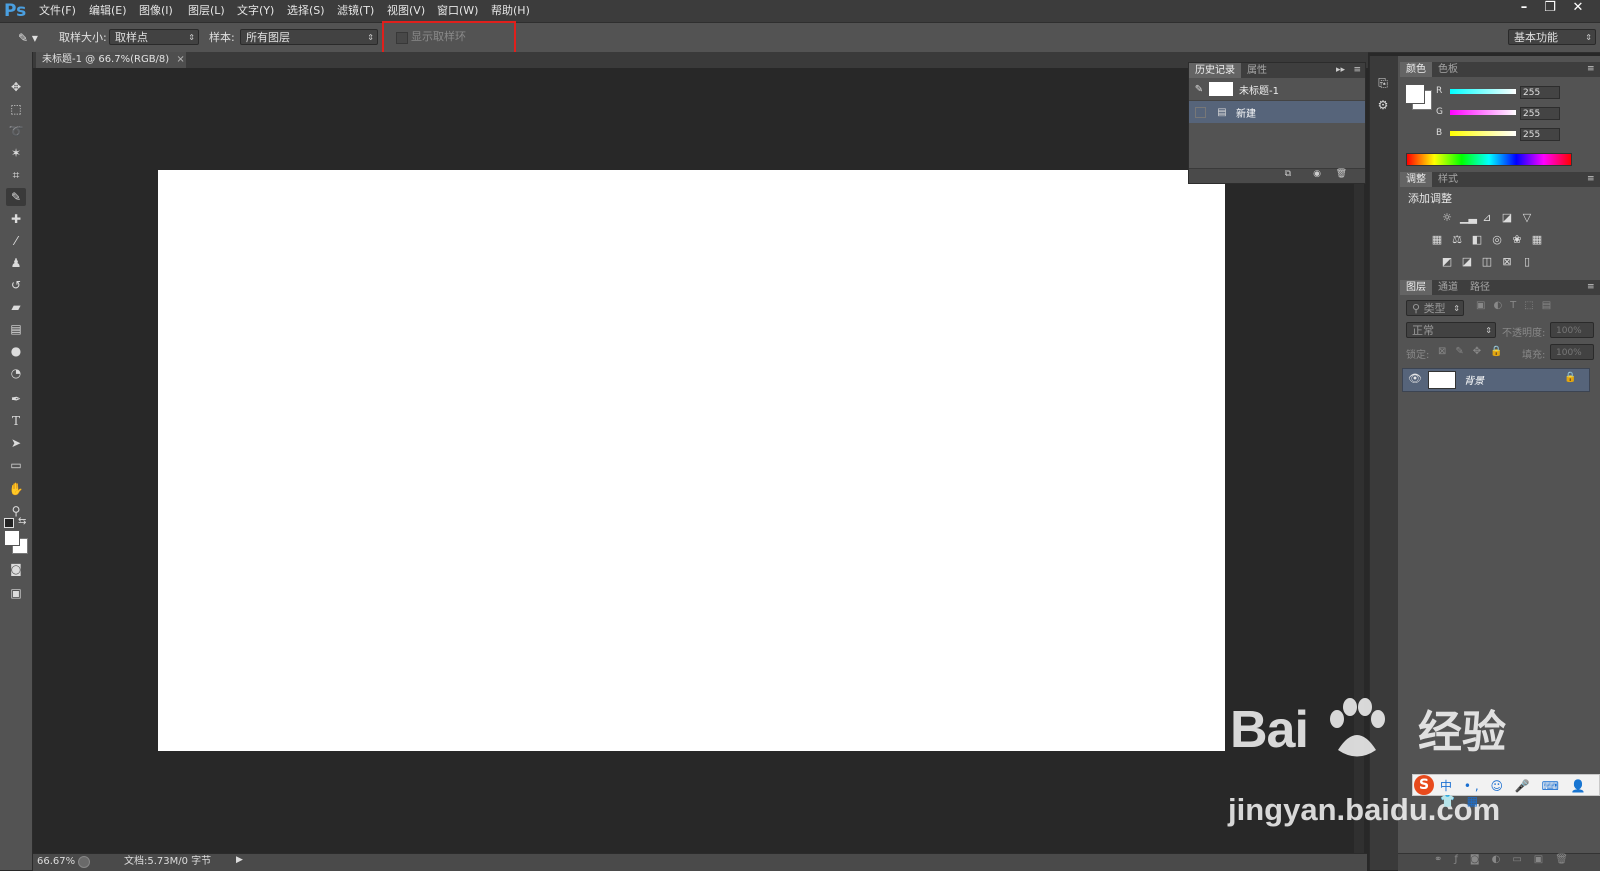 The image size is (1600, 871). I want to click on trash-icon: 🗑, so click(1341, 174).